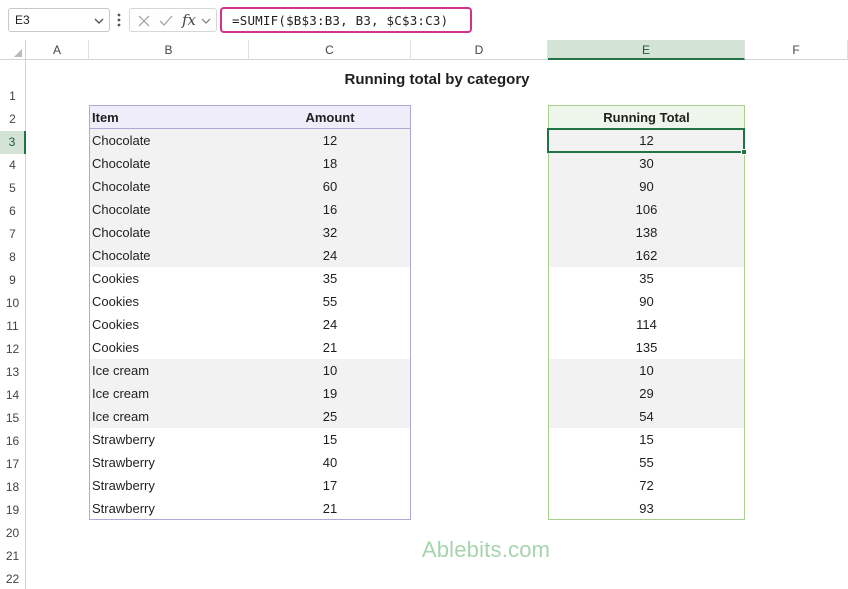 This screenshot has height=589, width=848. Describe the element at coordinates (340, 20) in the screenshot. I see `formula-text: =SUMIF($B$3:B3, B3, $C$3:C3)` at that location.